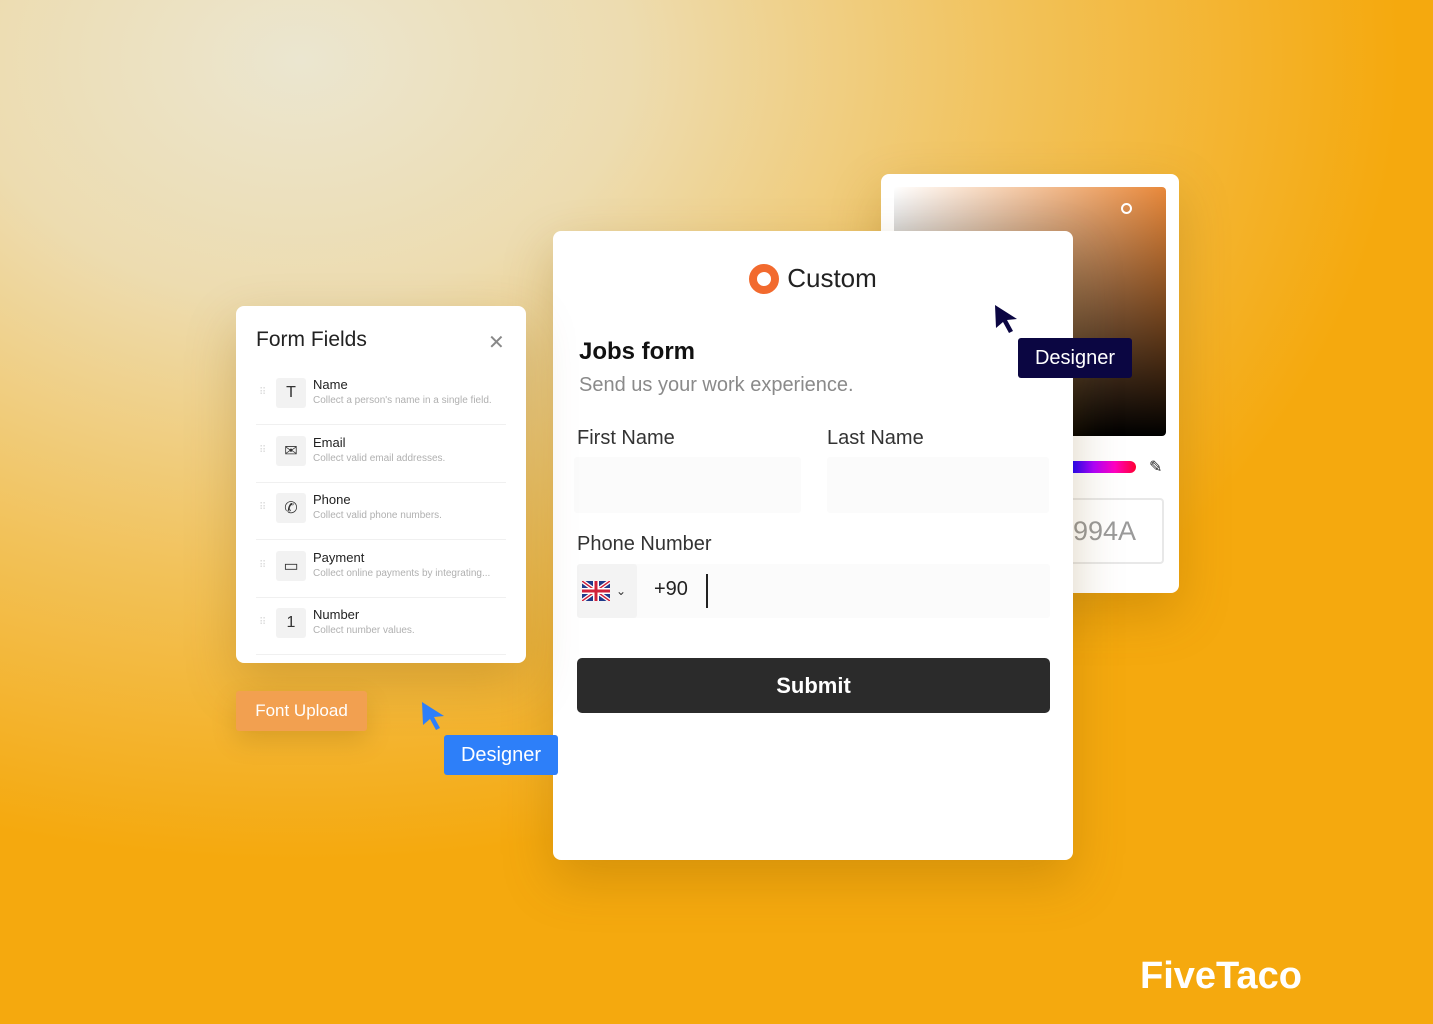 This screenshot has width=1433, height=1024. What do you see at coordinates (332, 499) in the screenshot?
I see `field-label: Phone` at bounding box center [332, 499].